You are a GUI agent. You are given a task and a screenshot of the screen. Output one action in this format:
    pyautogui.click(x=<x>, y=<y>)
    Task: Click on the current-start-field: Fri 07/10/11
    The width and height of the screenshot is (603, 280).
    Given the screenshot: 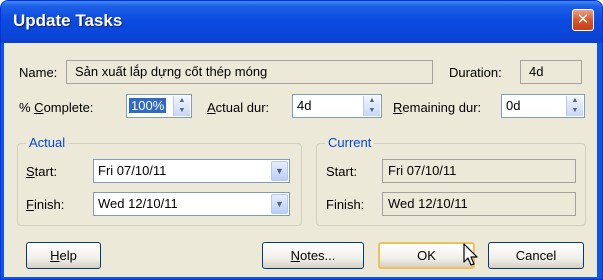 What is the action you would take?
    pyautogui.click(x=479, y=171)
    